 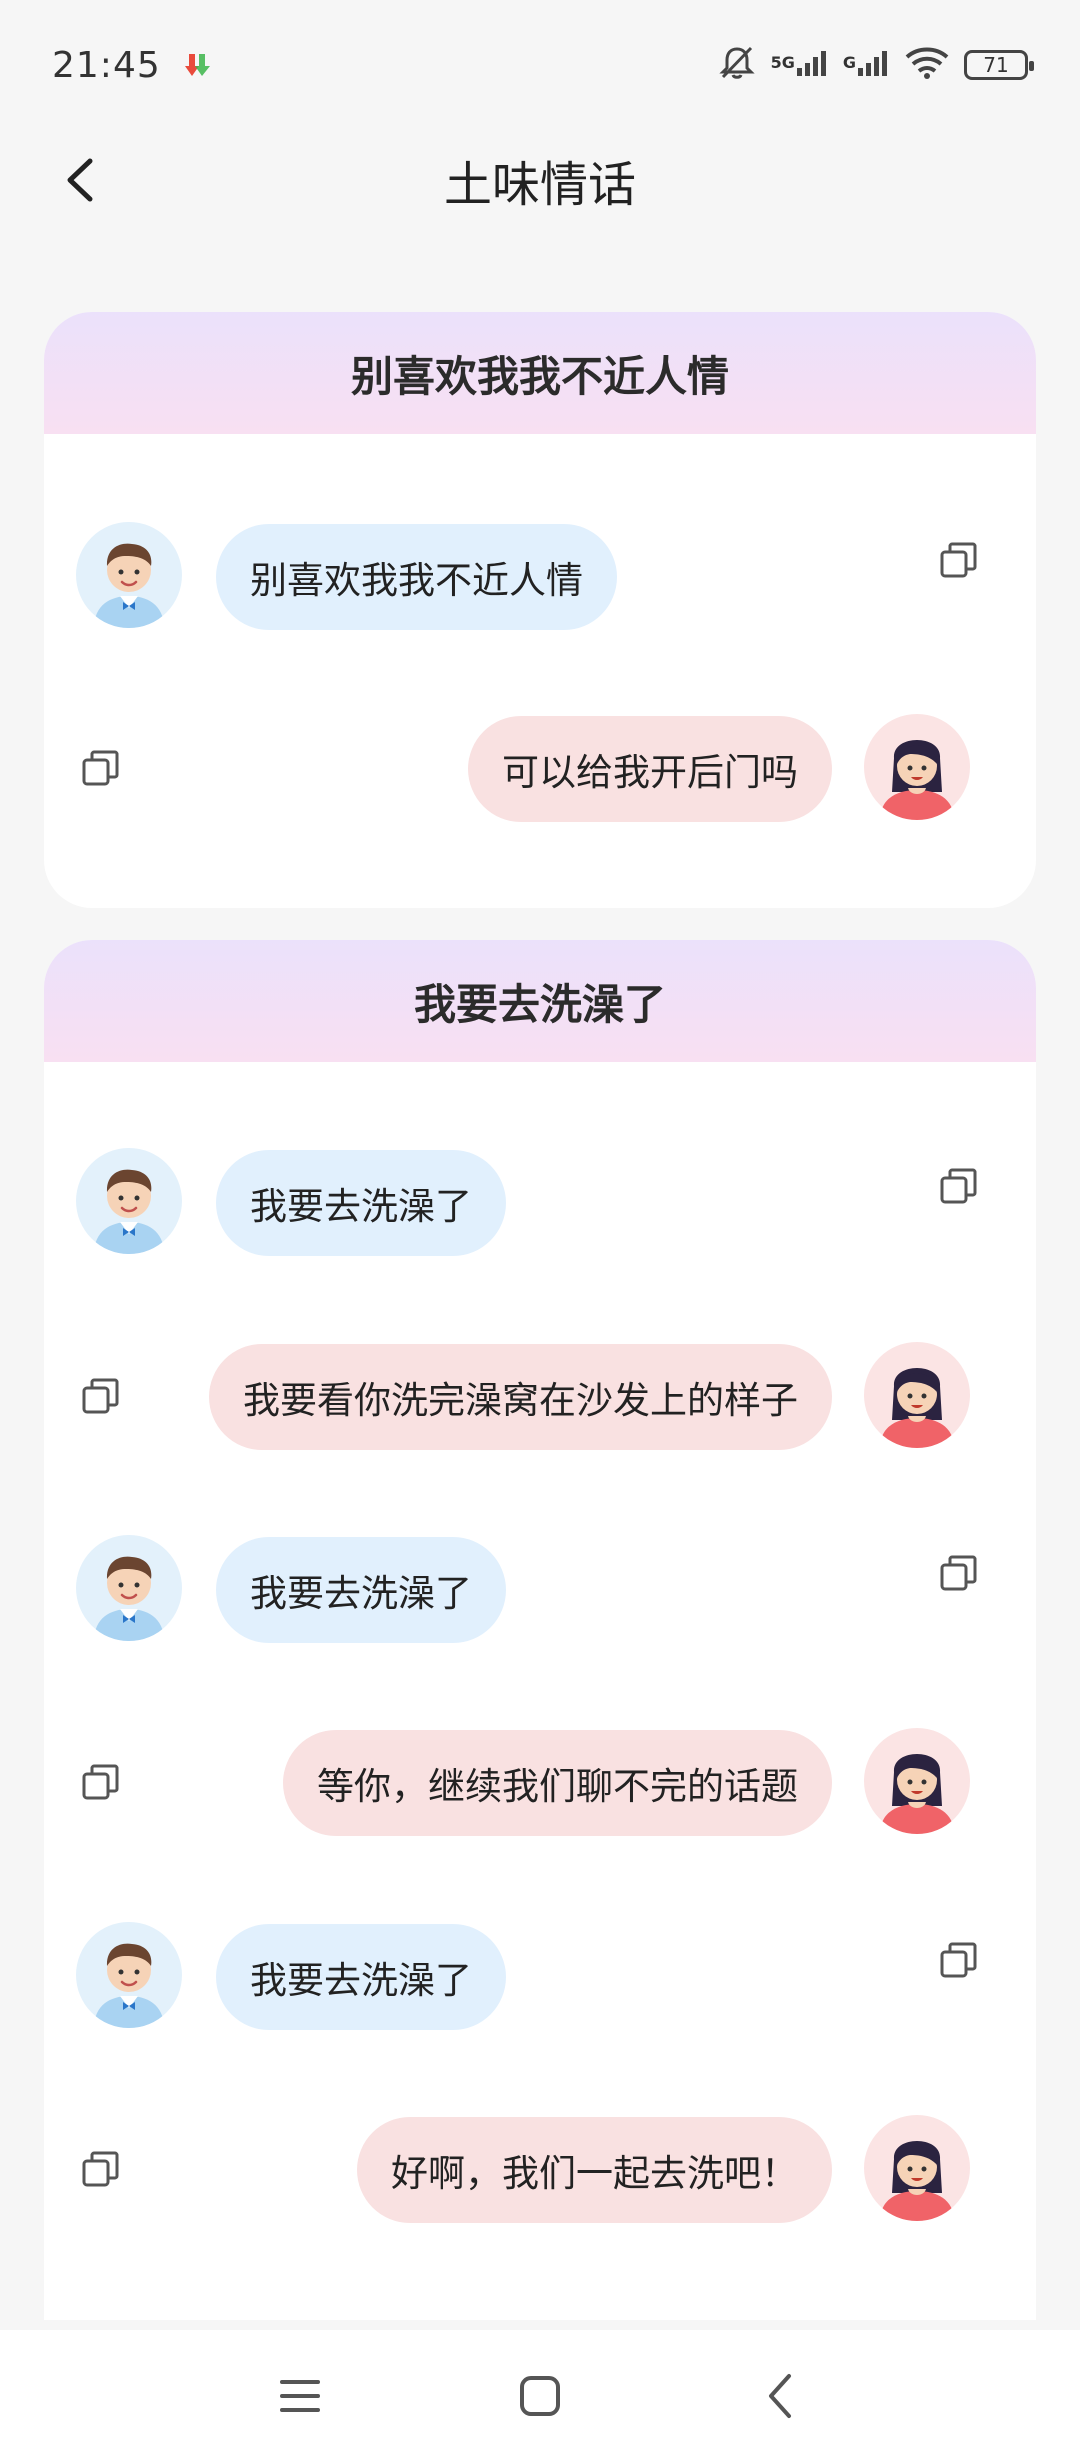 I want to click on home-icon, so click(x=540, y=2396).